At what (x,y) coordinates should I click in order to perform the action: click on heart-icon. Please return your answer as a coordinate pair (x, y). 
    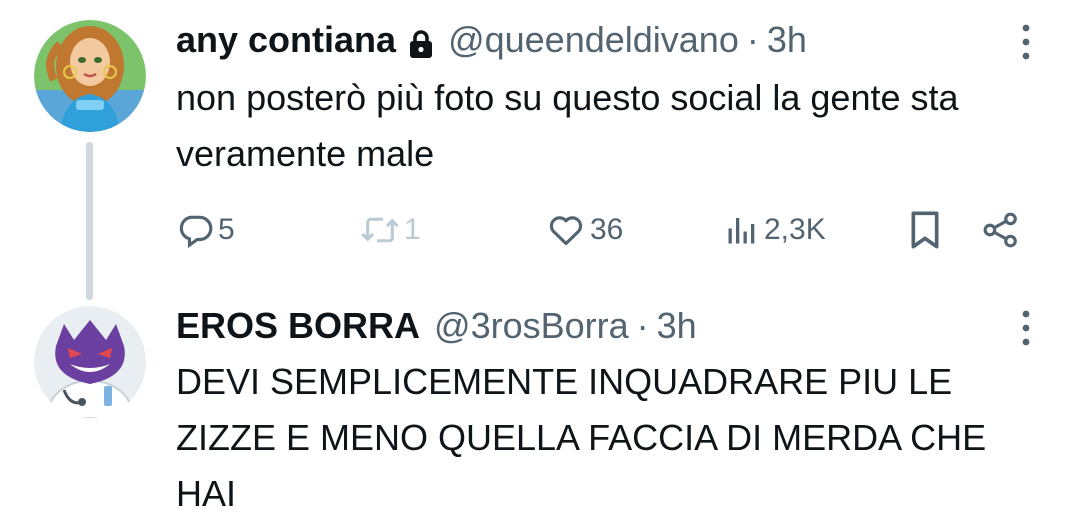
    Looking at the image, I should click on (566, 231).